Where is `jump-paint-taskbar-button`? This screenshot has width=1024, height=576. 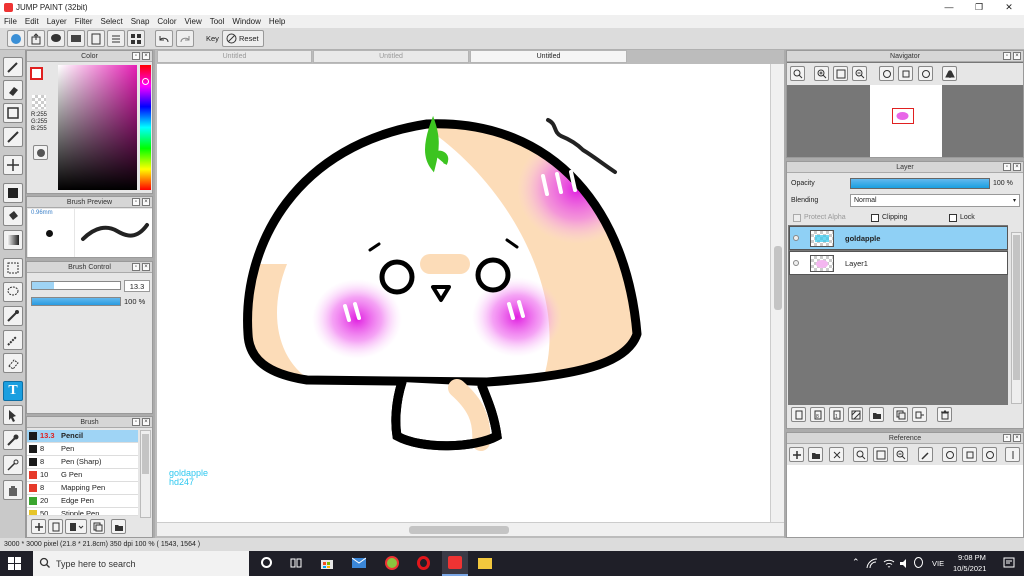
jump-paint-taskbar-button is located at coordinates (455, 563).